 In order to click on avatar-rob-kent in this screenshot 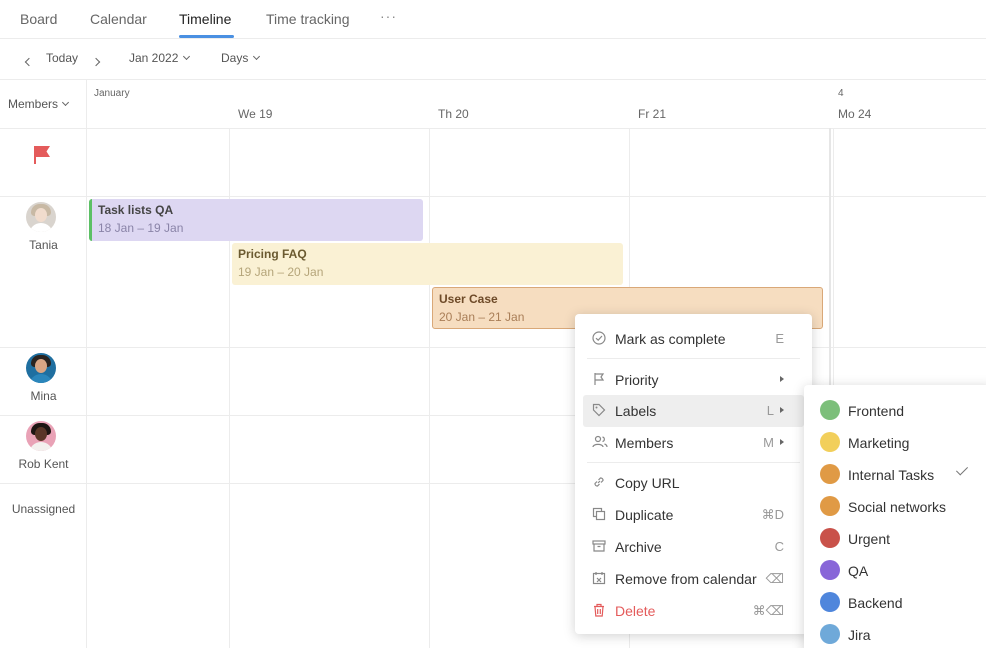, I will do `click(41, 436)`.